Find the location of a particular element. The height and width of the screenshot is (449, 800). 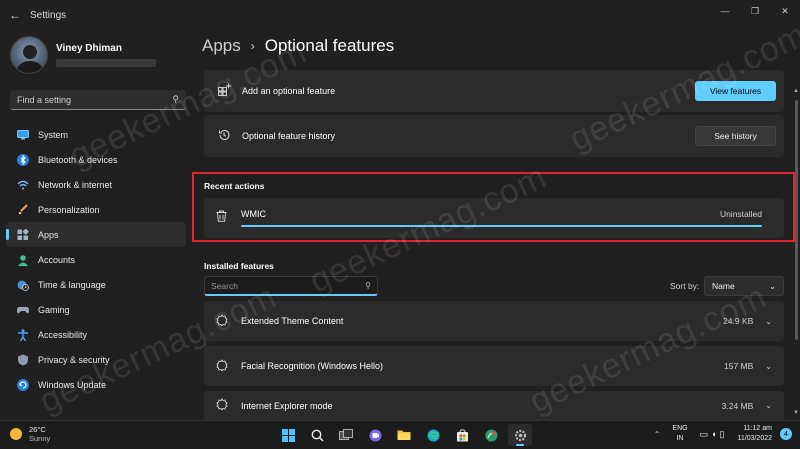

feature-size: 157 MB is located at coordinates (739, 366).